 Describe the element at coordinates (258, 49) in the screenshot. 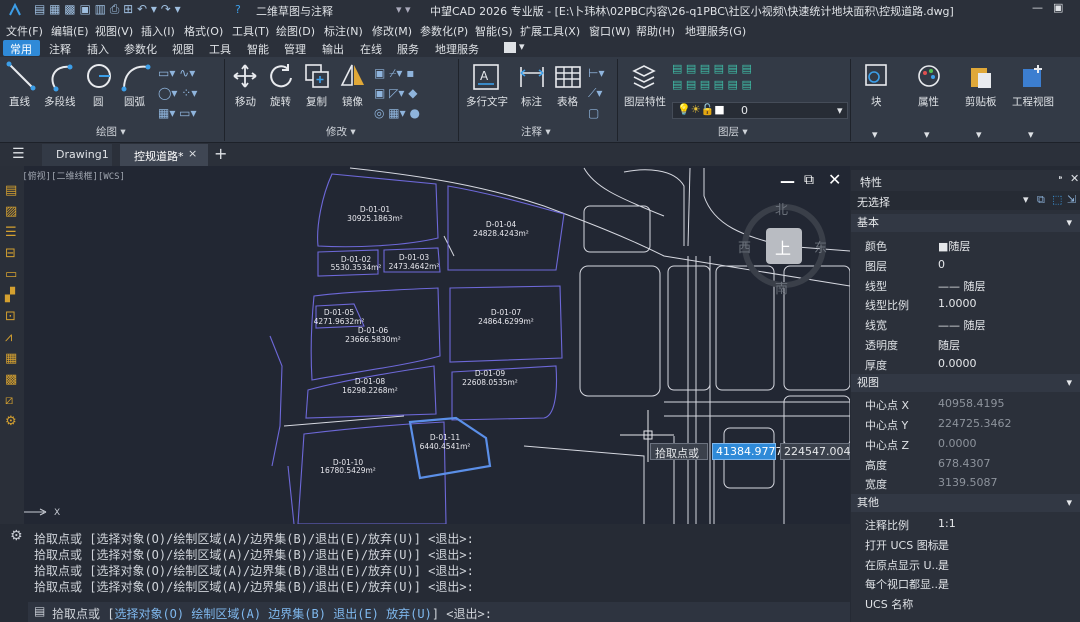

I see `tab-smart: 智能` at that location.